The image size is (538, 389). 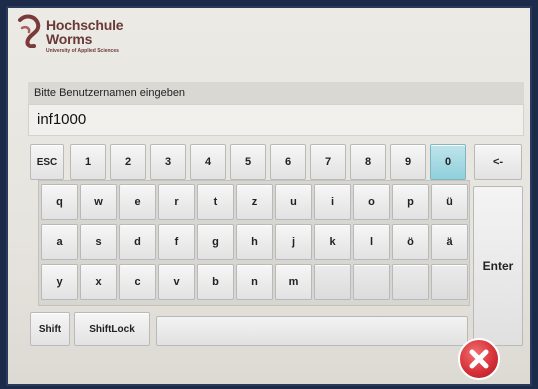 What do you see at coordinates (208, 162) in the screenshot?
I see `digit-key-4: 4` at bounding box center [208, 162].